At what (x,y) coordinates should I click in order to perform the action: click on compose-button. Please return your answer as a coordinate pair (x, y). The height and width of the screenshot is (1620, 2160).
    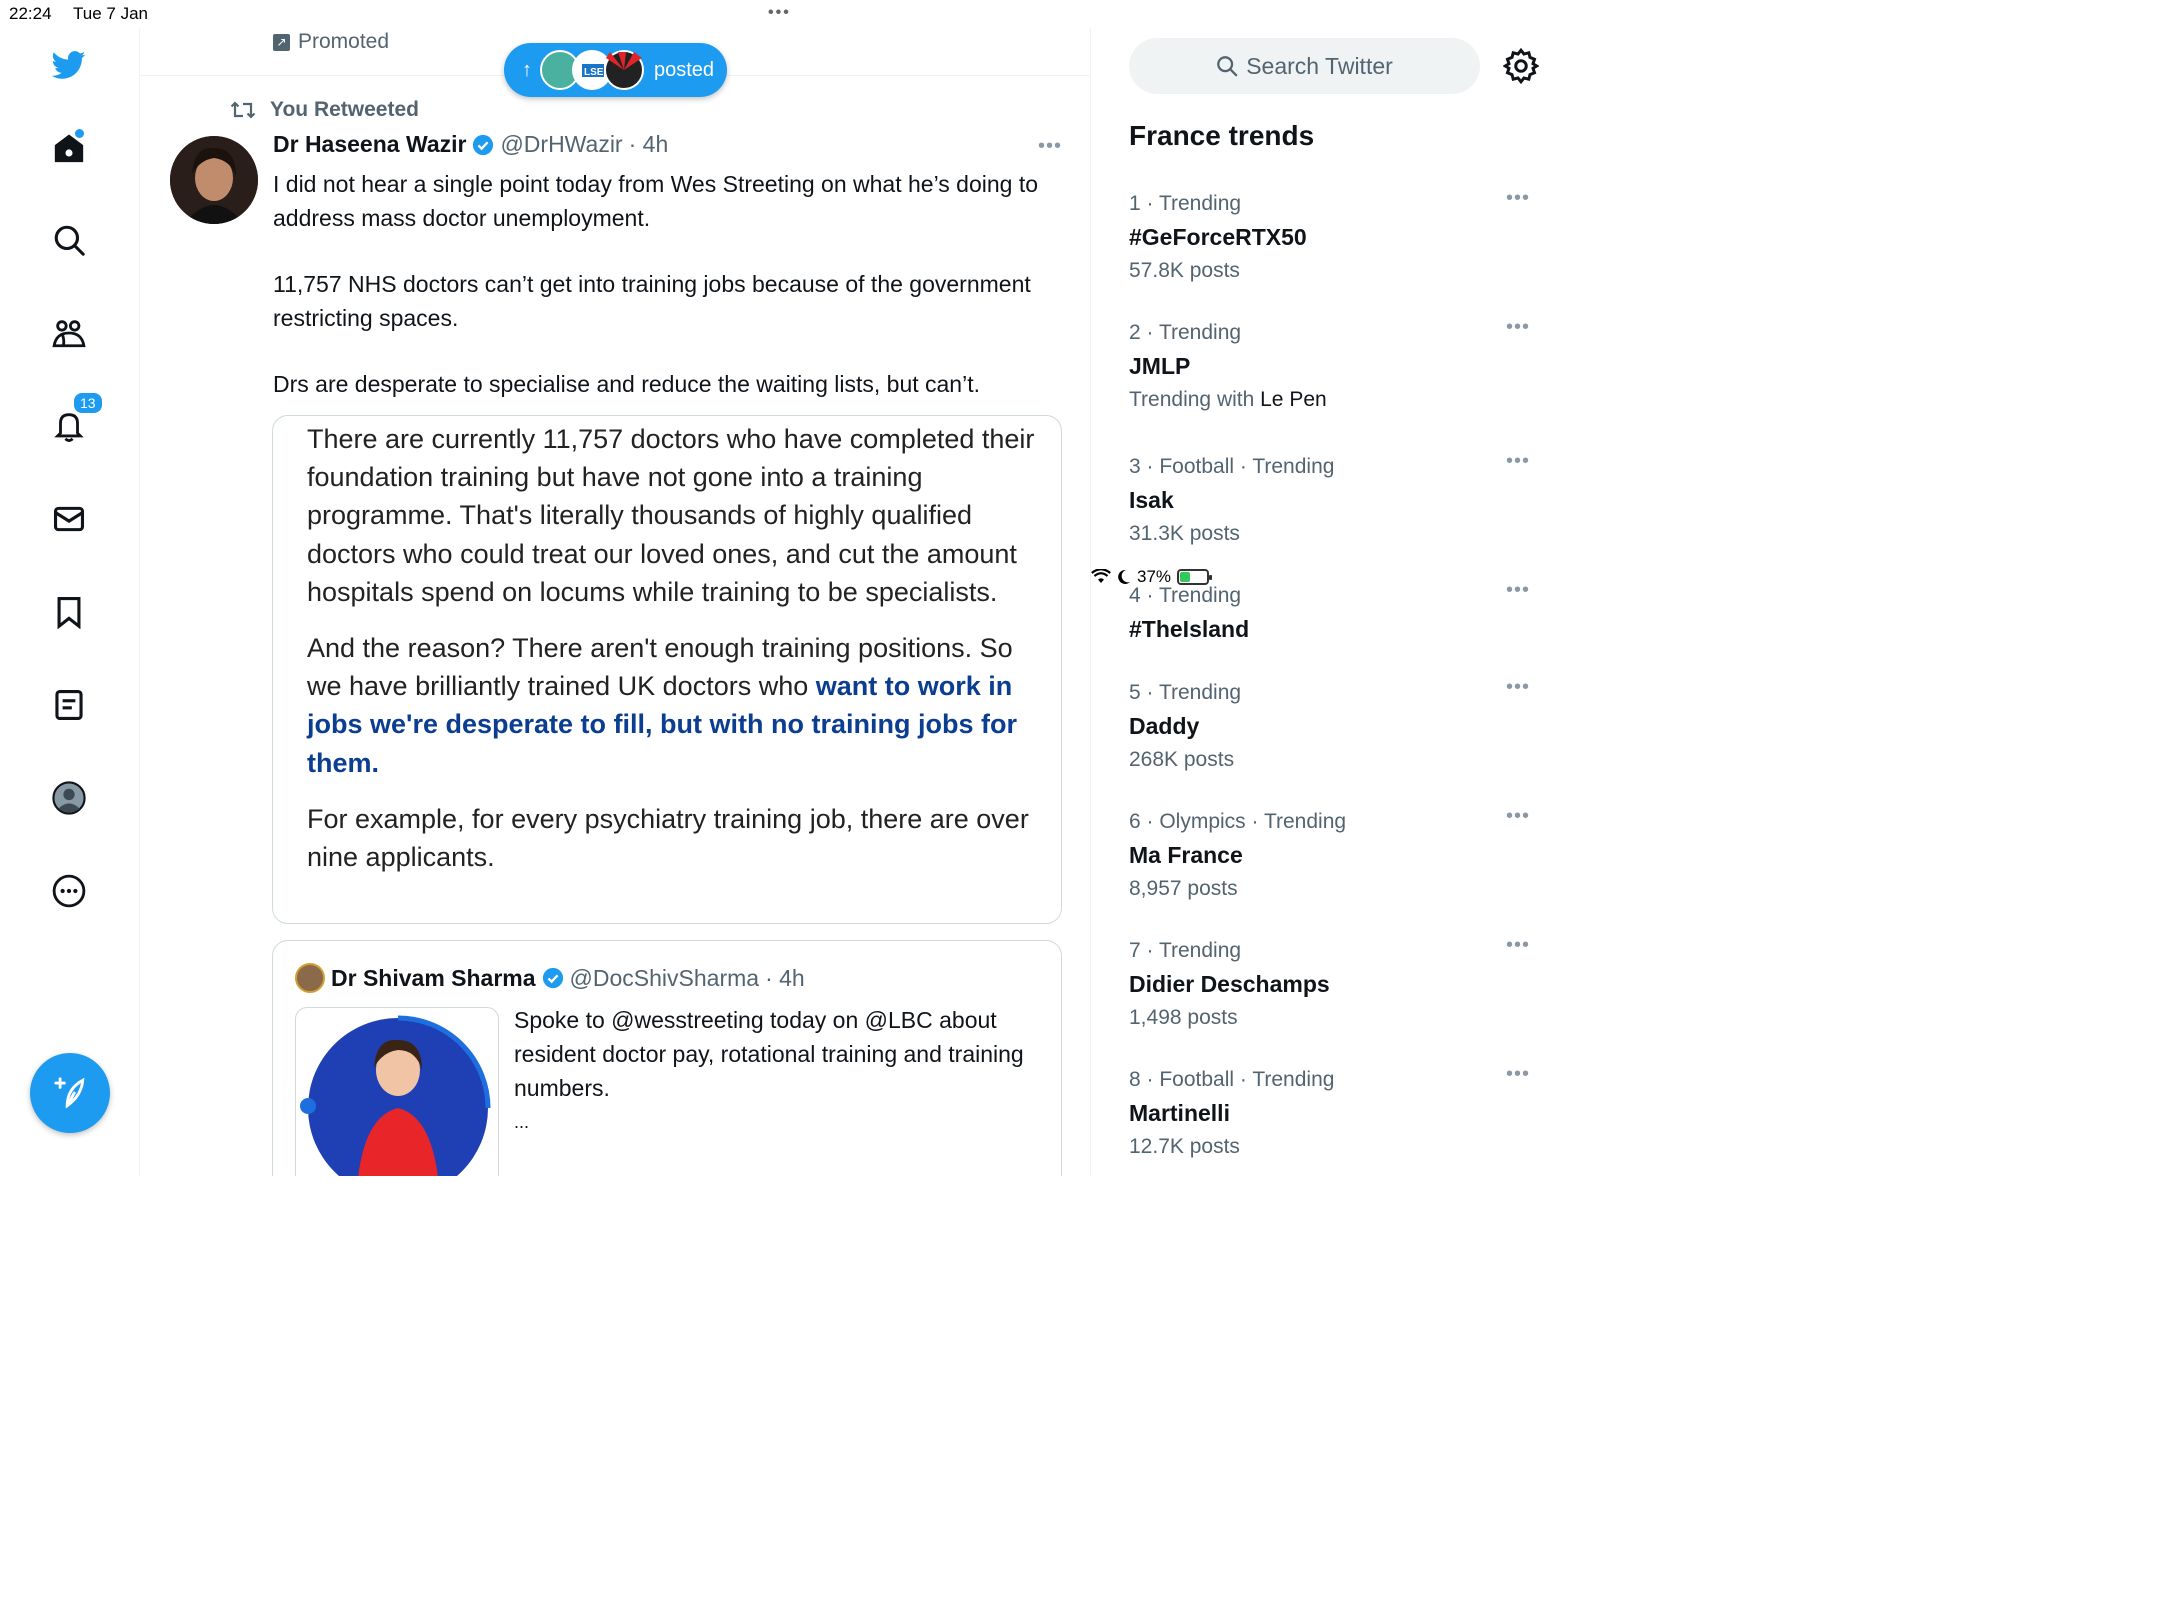
    Looking at the image, I should click on (70, 1093).